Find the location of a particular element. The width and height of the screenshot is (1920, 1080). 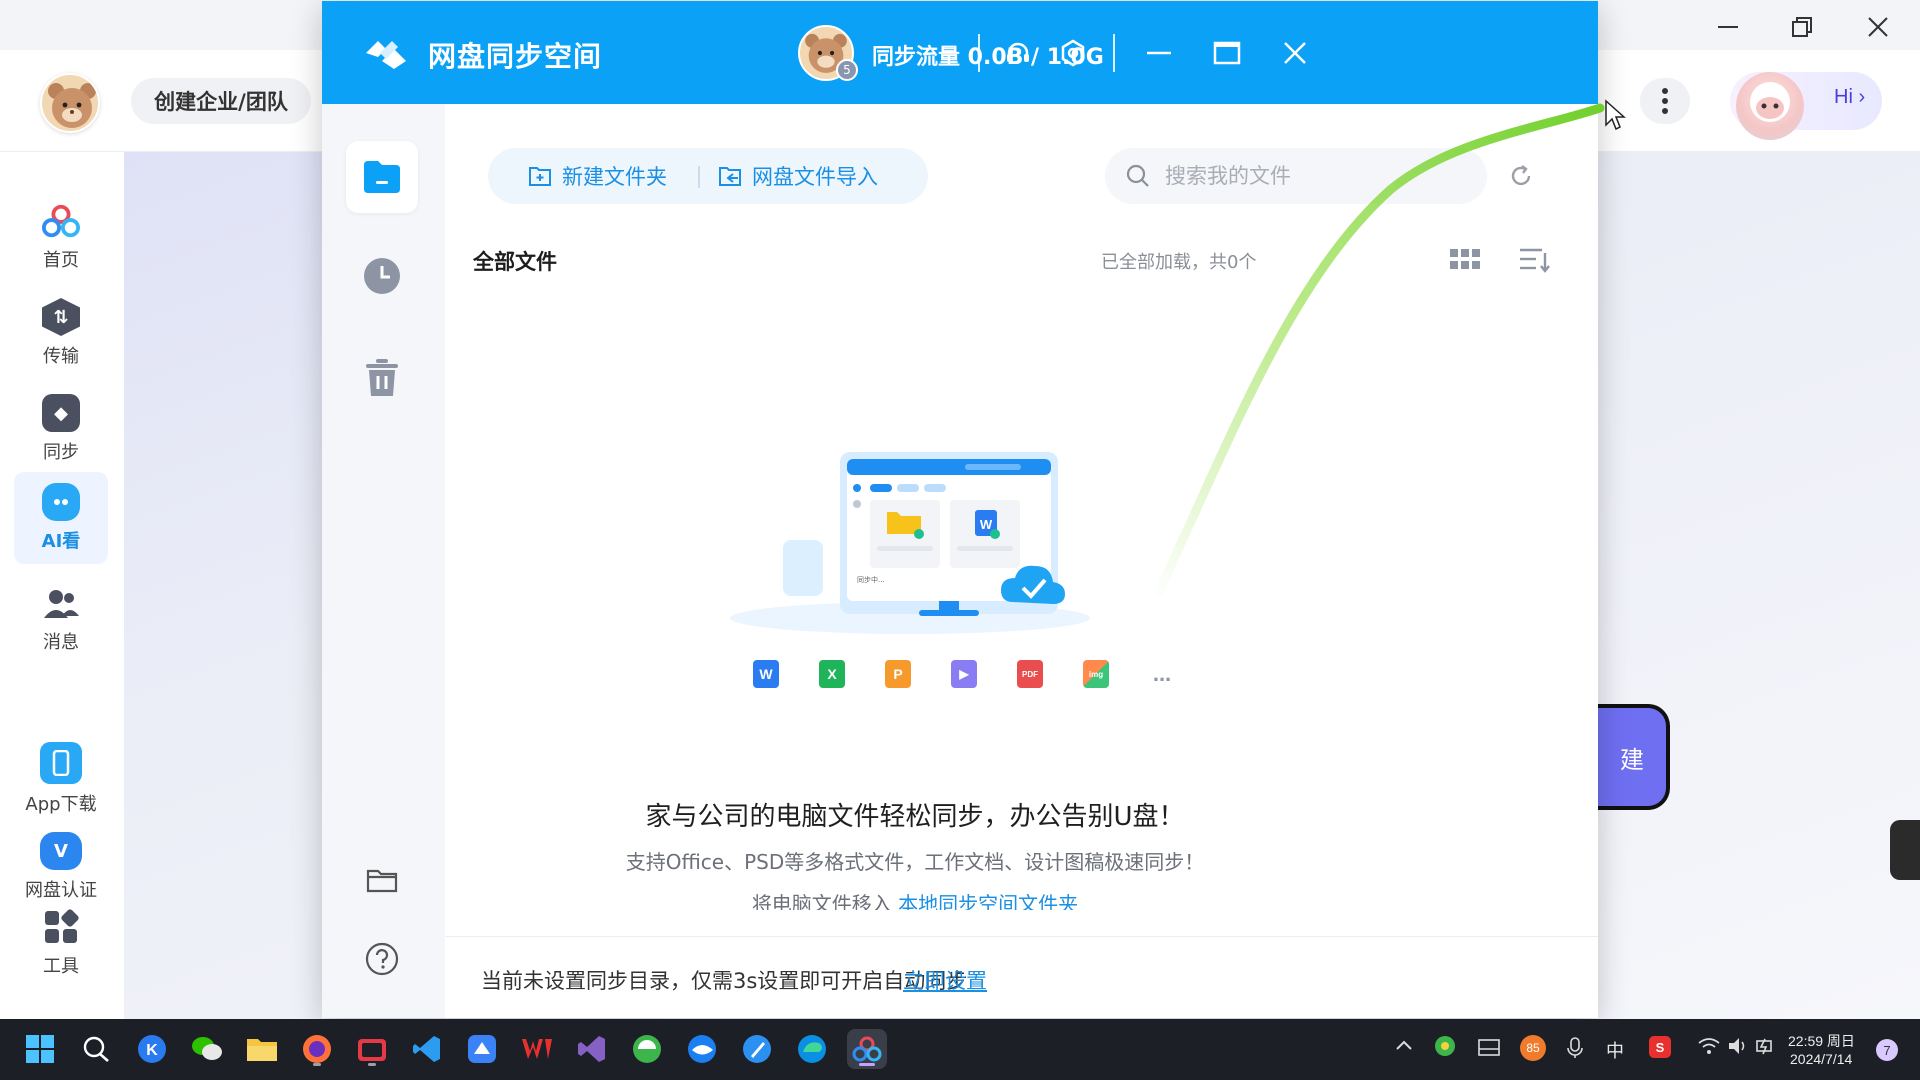

sogou-ime-icon: S is located at coordinates (1660, 1049).